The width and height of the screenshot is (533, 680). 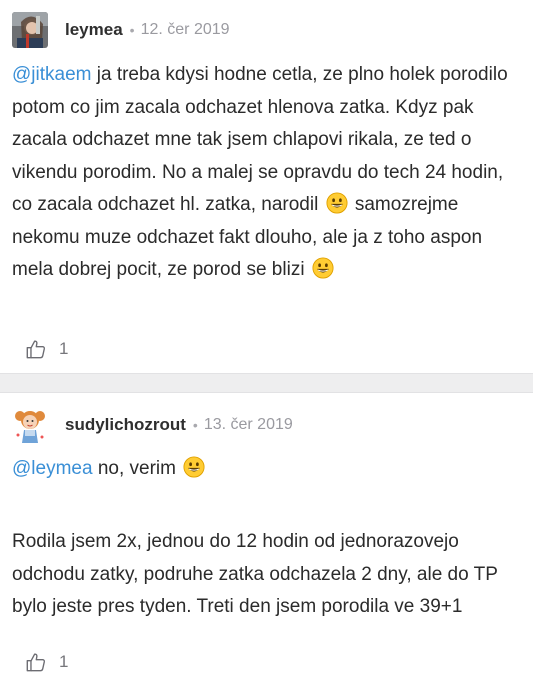 I want to click on mention-link: @leymea, so click(x=52, y=468).